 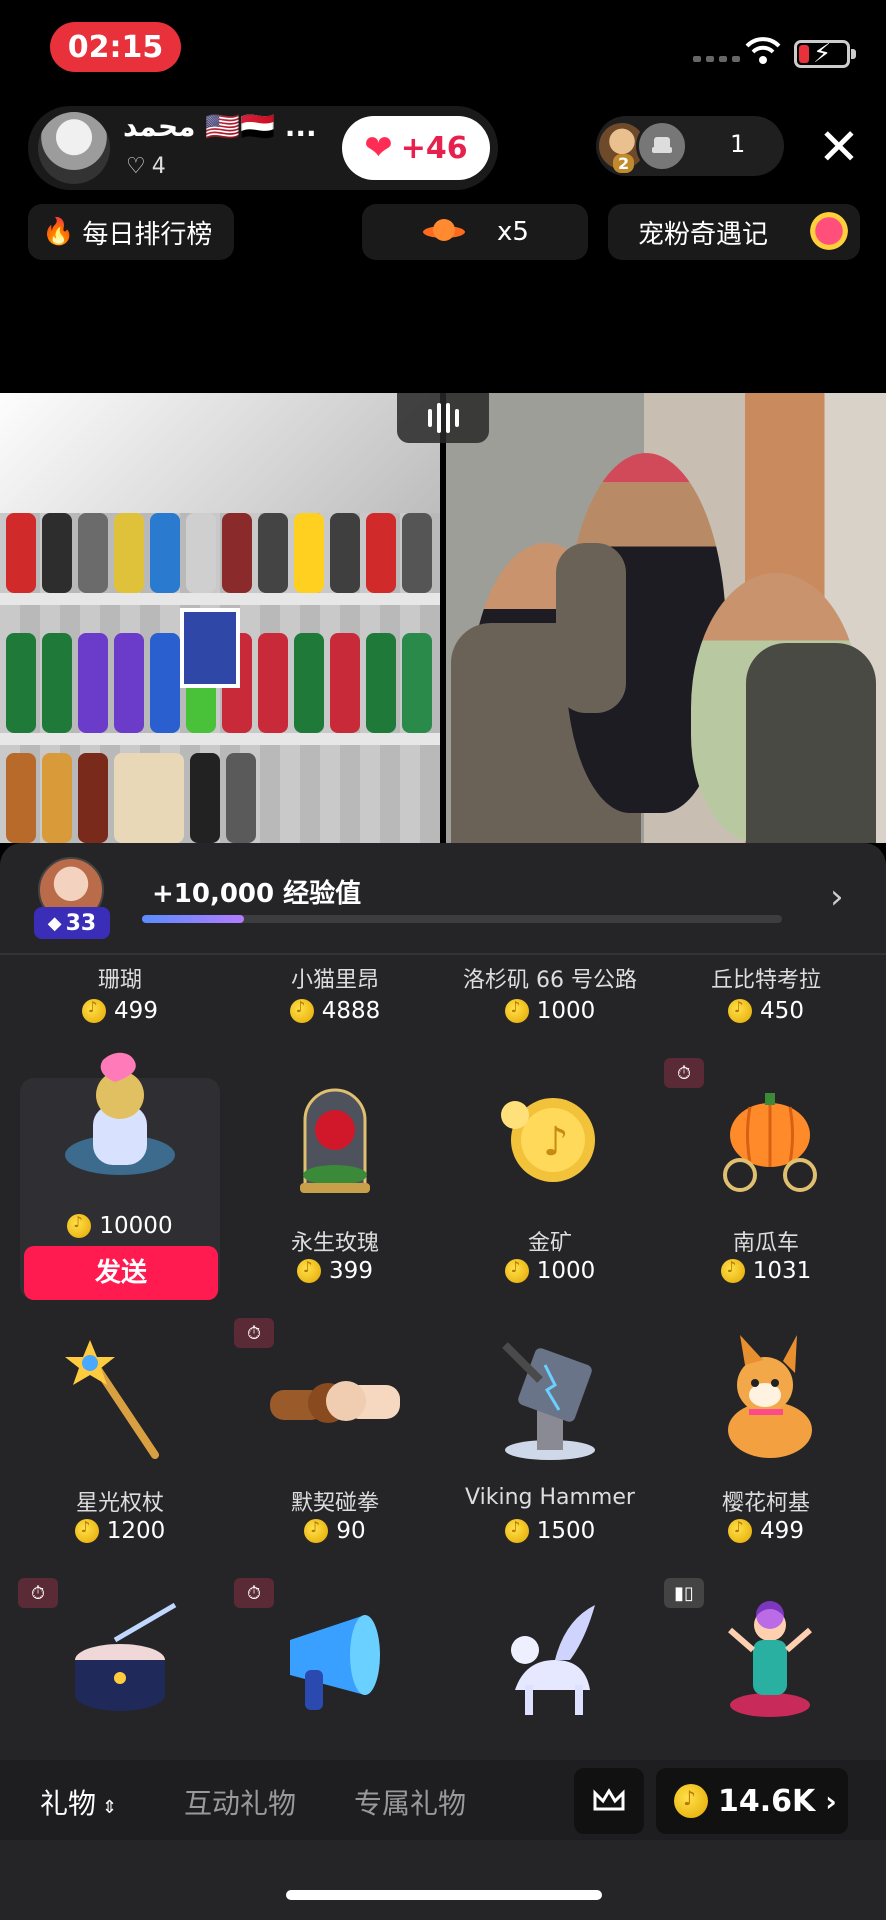 What do you see at coordinates (624, 163) in the screenshot?
I see `viewer-rank: 2` at bounding box center [624, 163].